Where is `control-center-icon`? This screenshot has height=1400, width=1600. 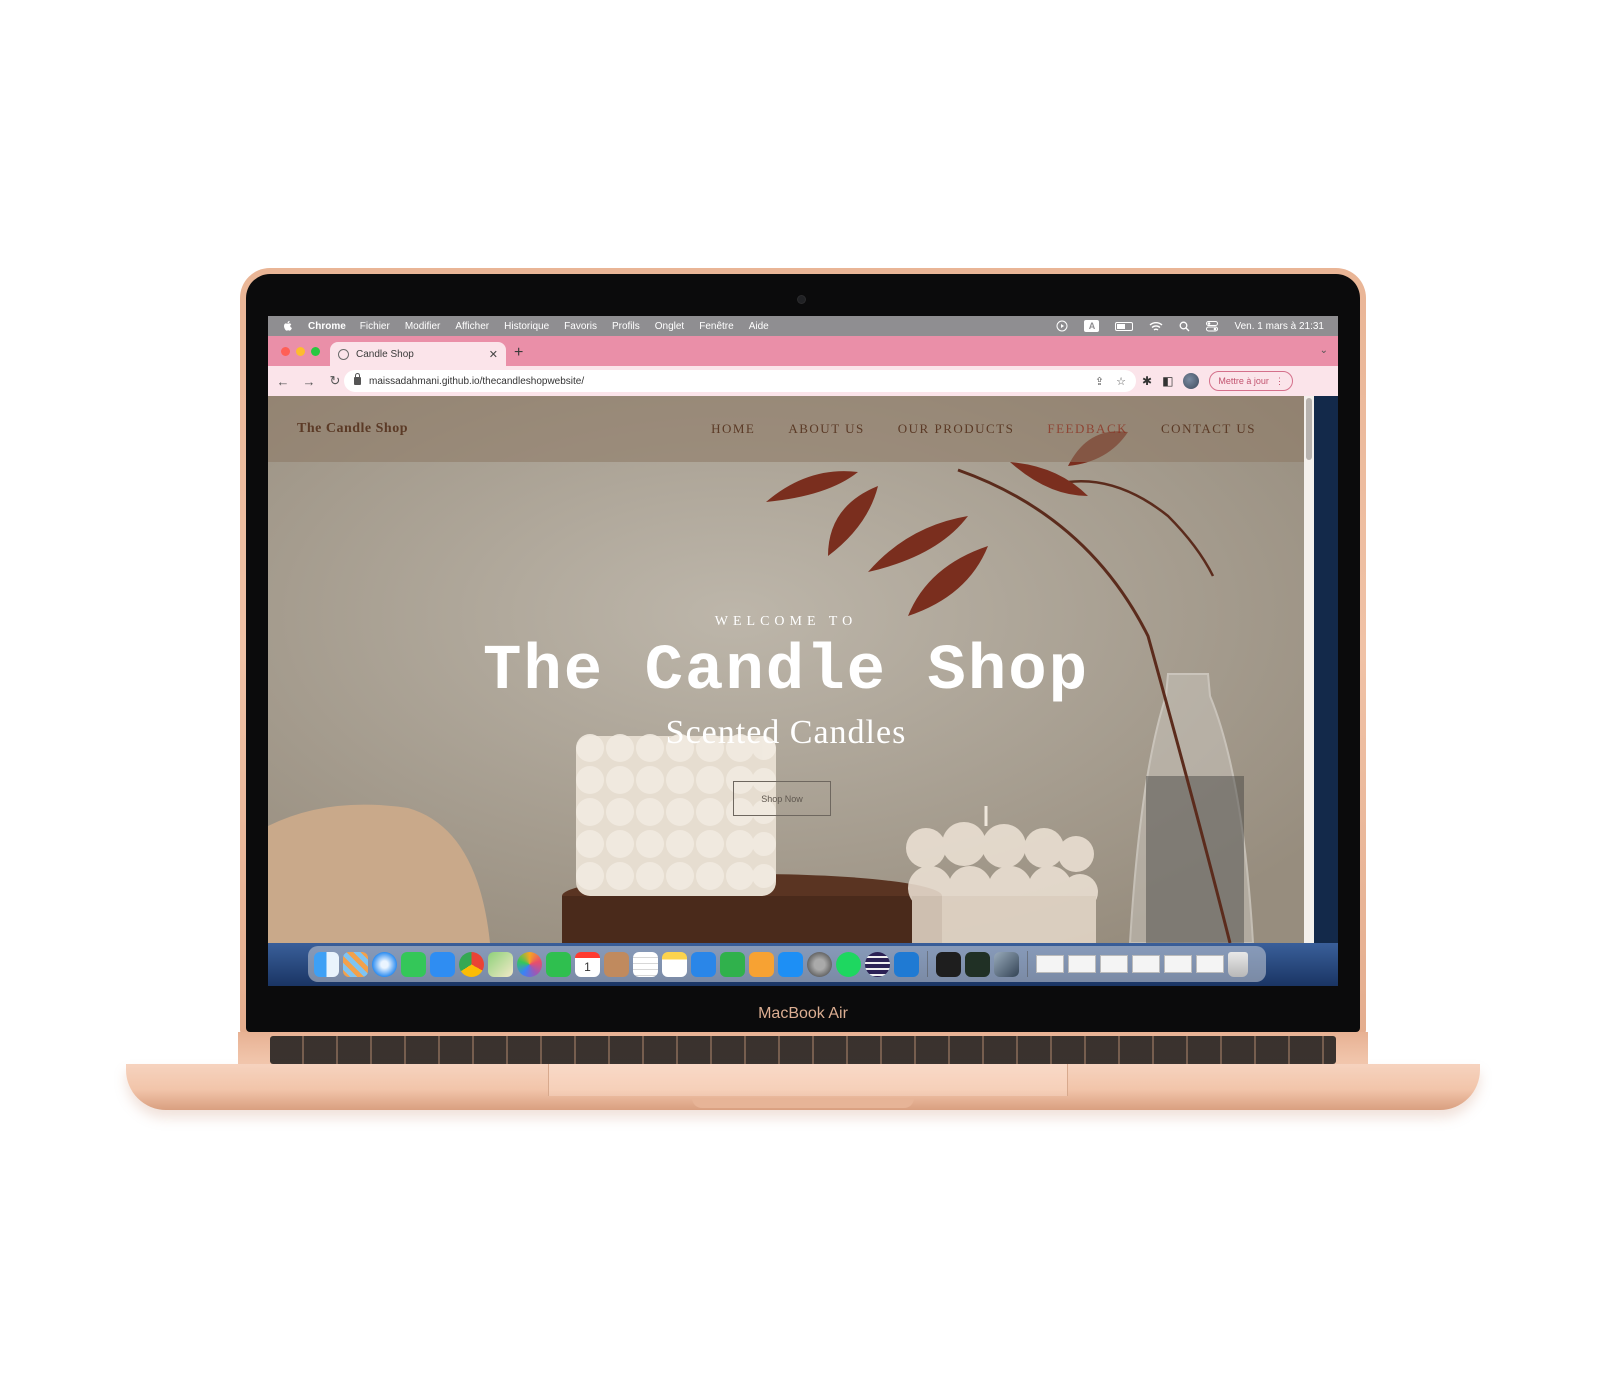
control-center-icon is located at coordinates (1212, 326).